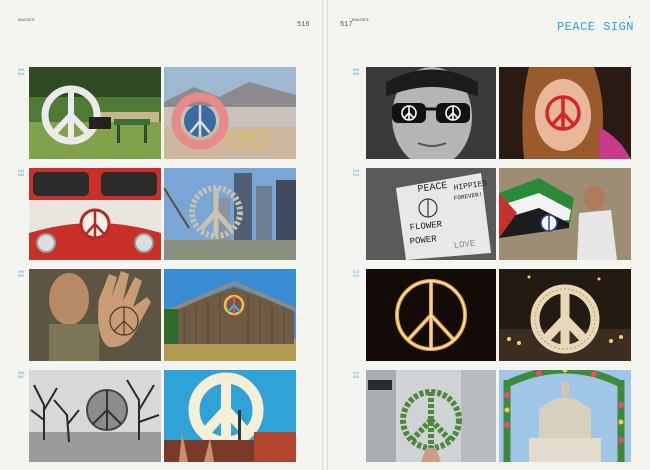 This screenshot has width=650, height=470. I want to click on photo-caption: 506 507, so click(21, 376).